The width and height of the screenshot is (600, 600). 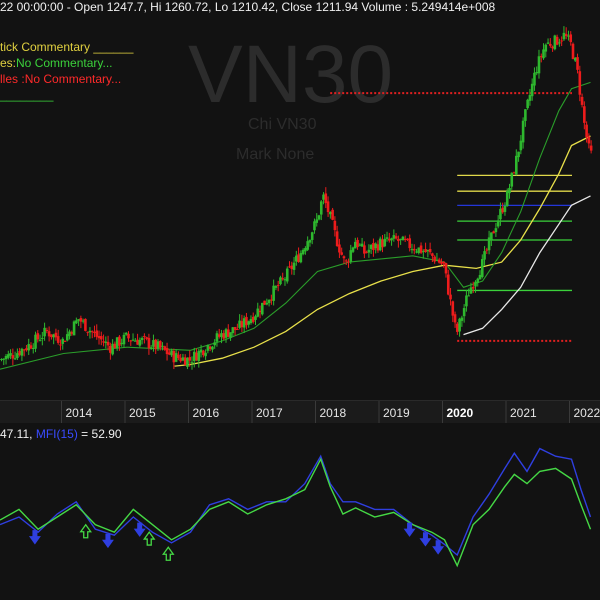 What do you see at coordinates (330, 412) in the screenshot?
I see `time-axis-ticks: 2014 2015 2016 2017 2018 2019 2020 2021 2022` at bounding box center [330, 412].